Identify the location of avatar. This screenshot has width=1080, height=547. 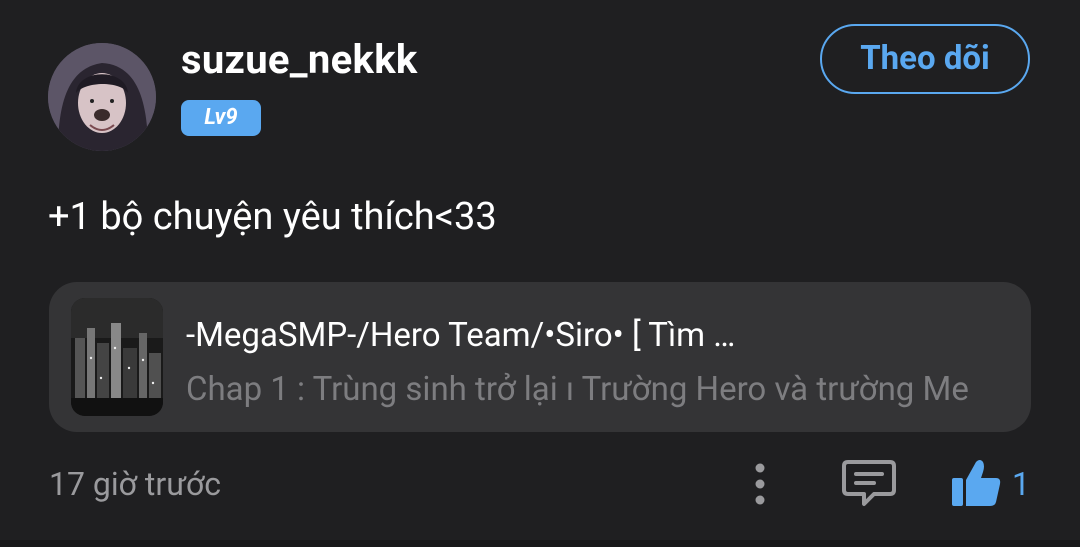
(102, 97).